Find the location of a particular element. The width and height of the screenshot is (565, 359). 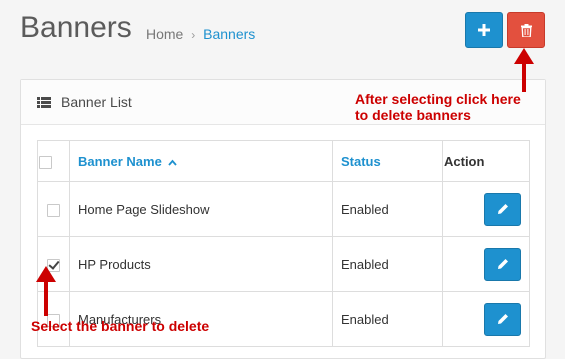

annotation-delete-line2: to delete banners is located at coordinates (413, 115).